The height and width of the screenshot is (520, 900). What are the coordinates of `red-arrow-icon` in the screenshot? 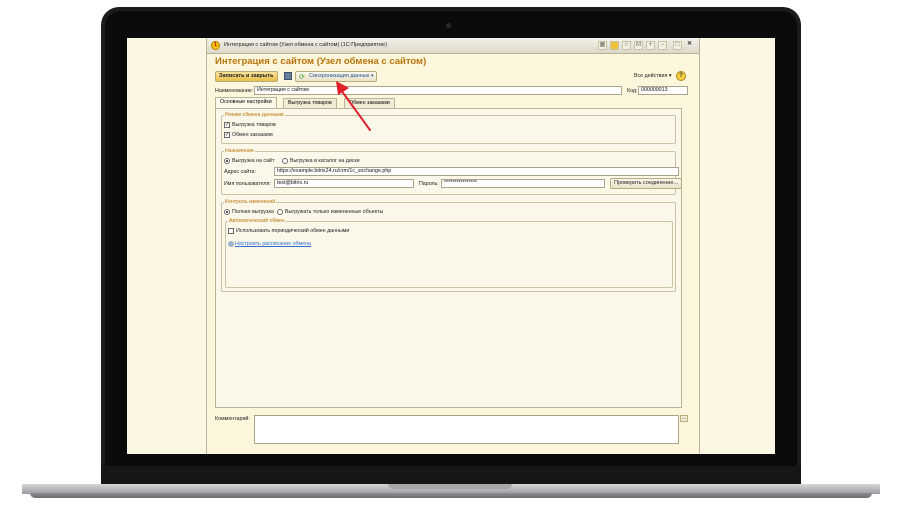 It's located at (353, 106).